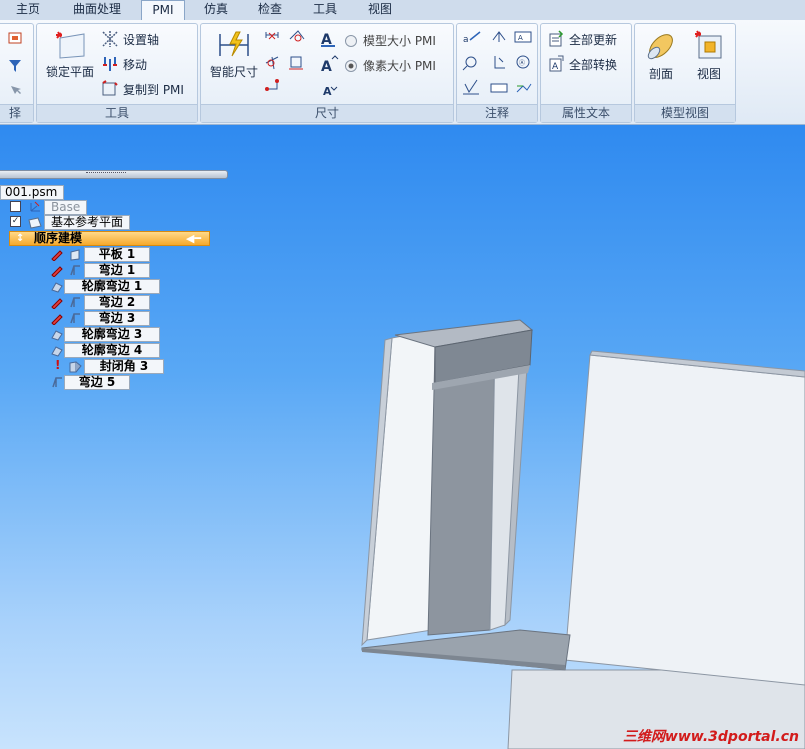  Describe the element at coordinates (325, 10) in the screenshot. I see `tab-tools: 工具` at that location.